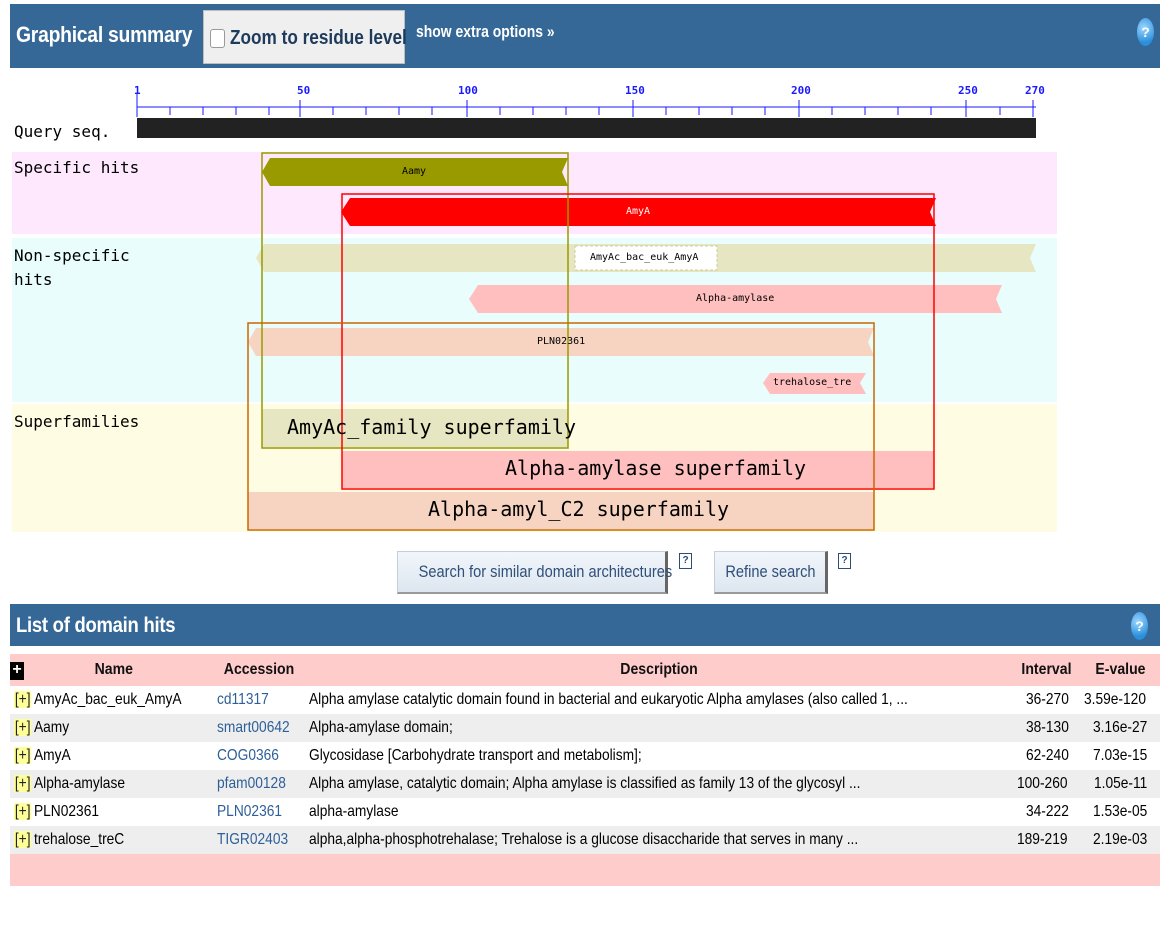 The image size is (1161, 935). Describe the element at coordinates (579, 509) in the screenshot. I see `sf-label-alpha-amyl-c2: Alpha-amyl_C2 superfamily` at that location.